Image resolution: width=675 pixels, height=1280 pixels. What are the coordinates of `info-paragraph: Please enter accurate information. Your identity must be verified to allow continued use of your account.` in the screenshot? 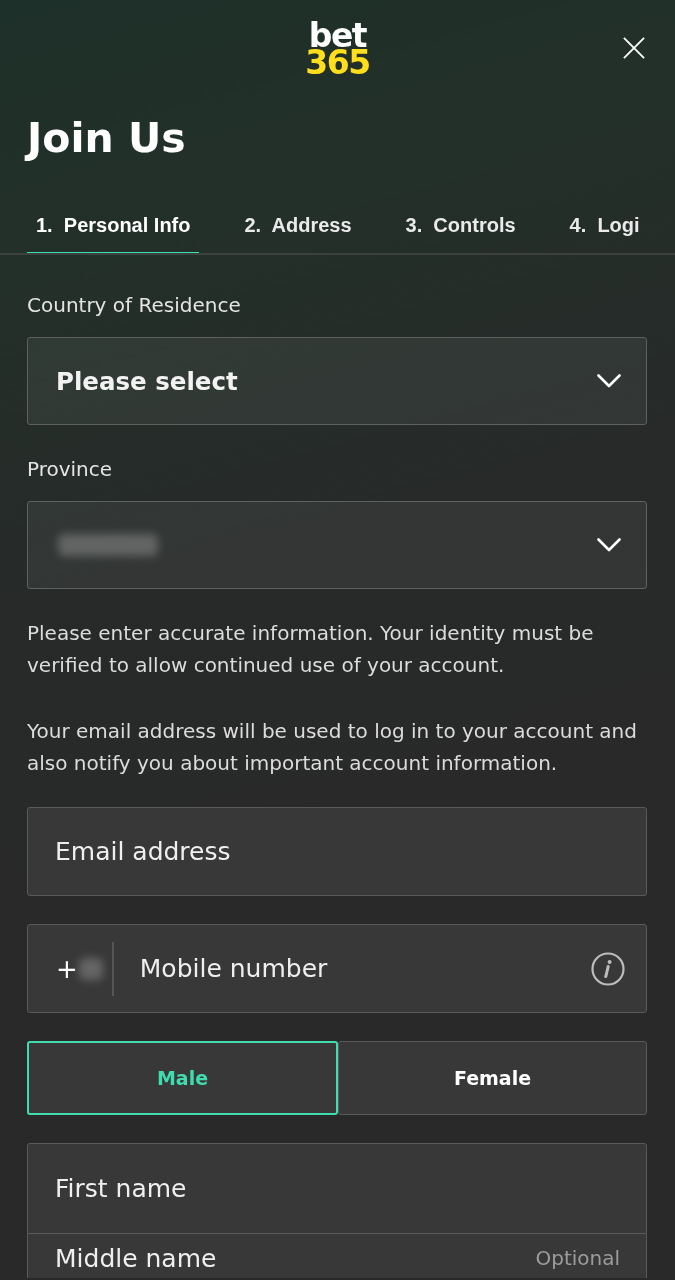 It's located at (311, 649).